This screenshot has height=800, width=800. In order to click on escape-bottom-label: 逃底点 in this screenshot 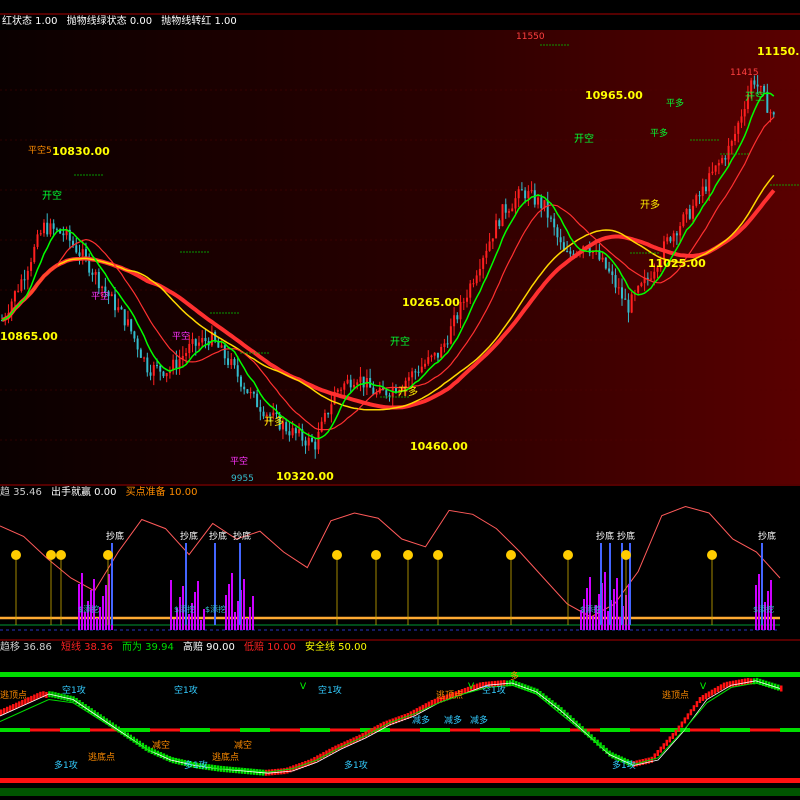, I will do `click(102, 758)`.